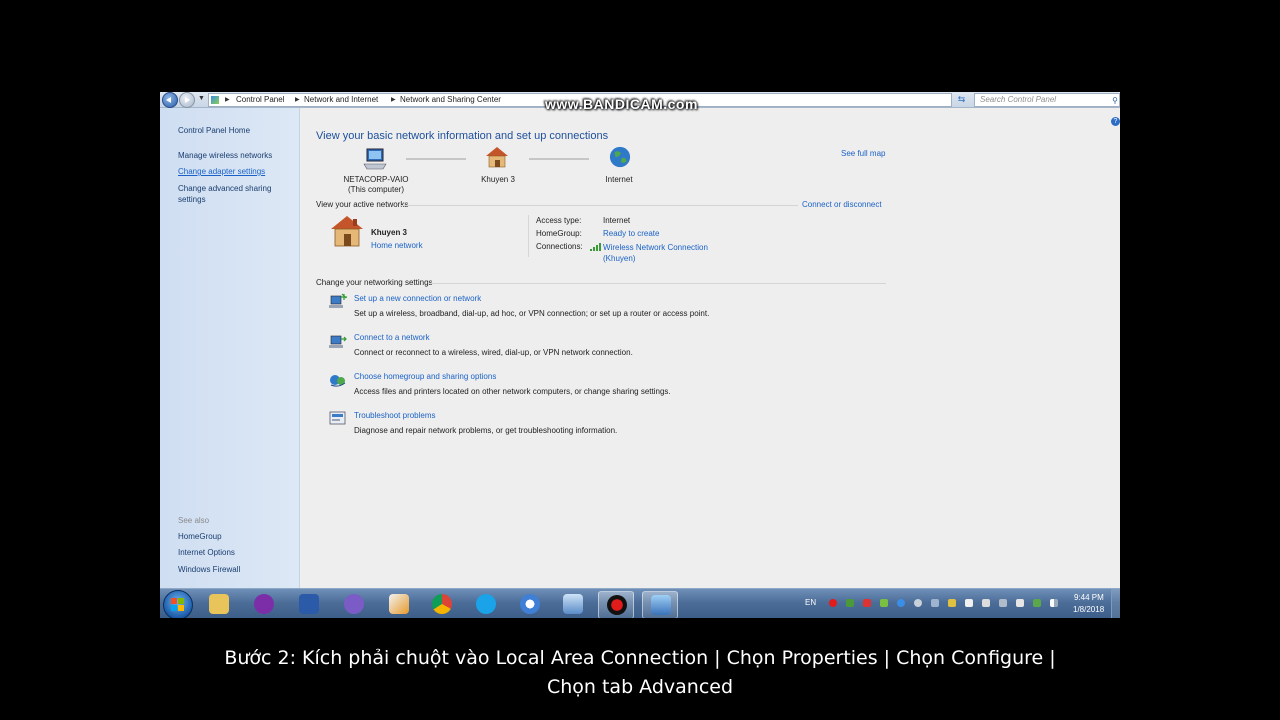 This screenshot has width=1280, height=720. I want to click on sidebar-item-change-advanced-sharing: Change advanced sharing settings, so click(224, 194).